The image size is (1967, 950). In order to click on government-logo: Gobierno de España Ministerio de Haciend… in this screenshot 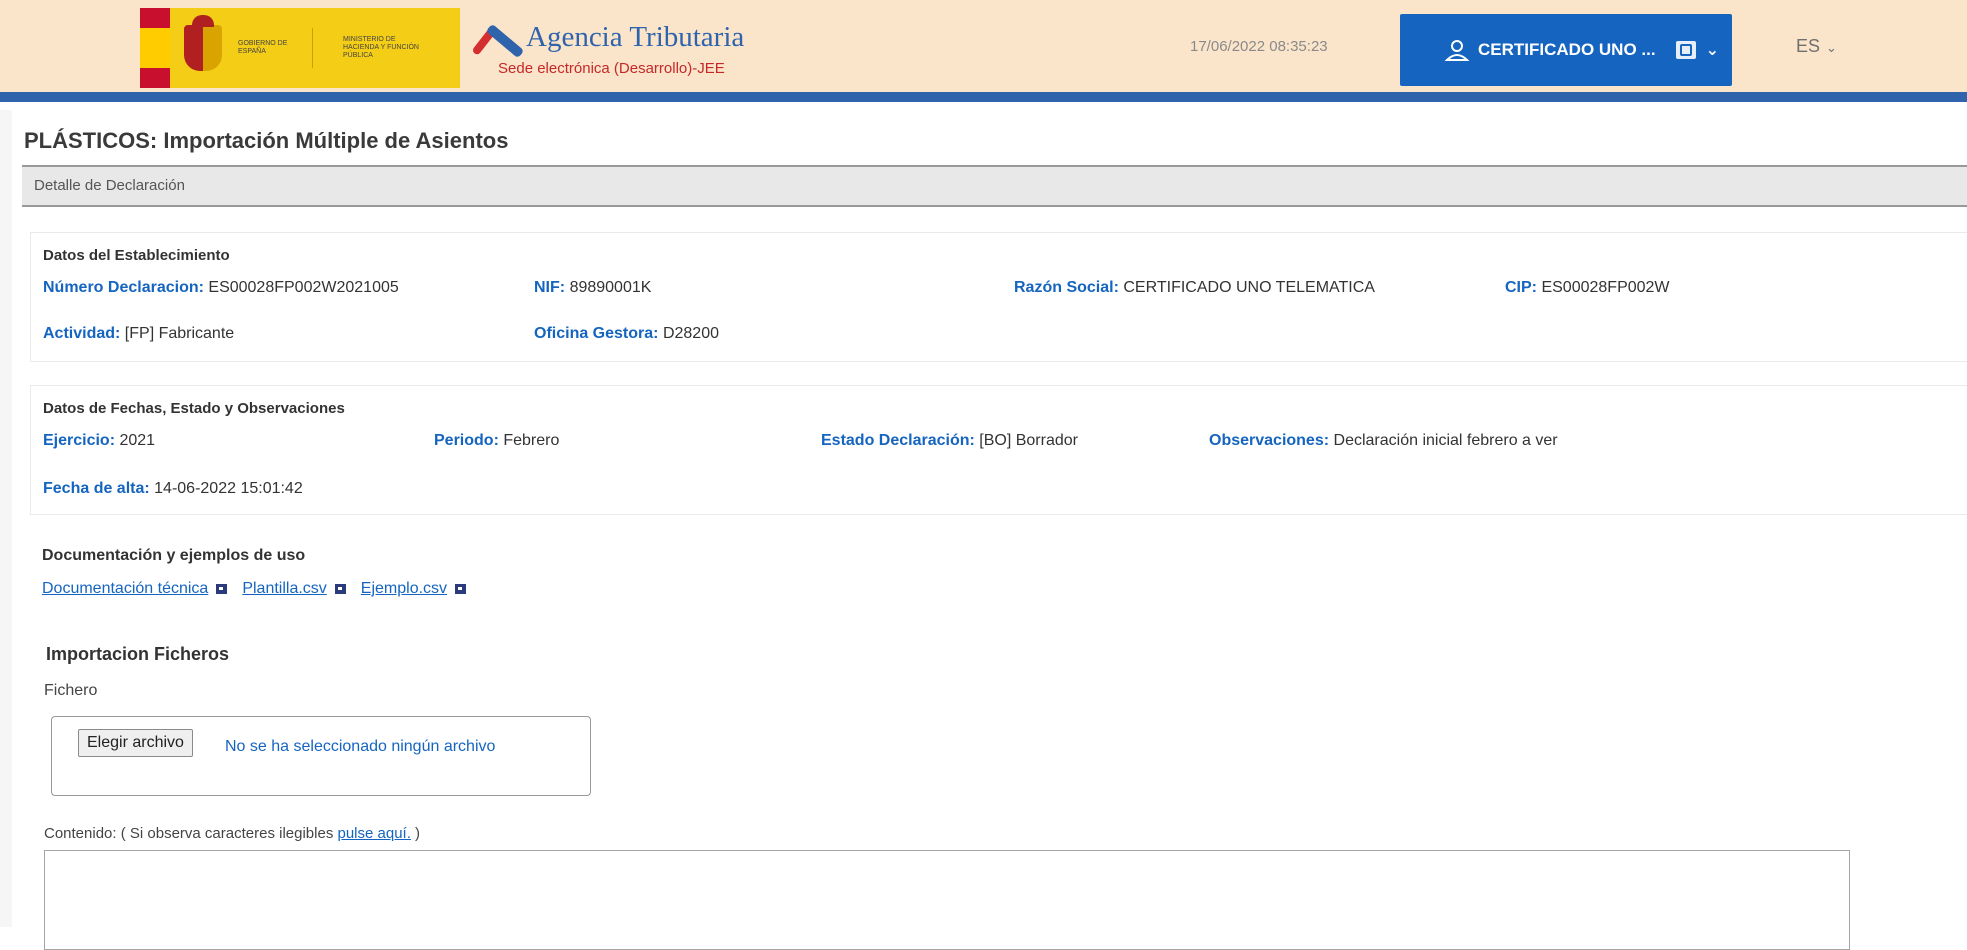, I will do `click(300, 48)`.